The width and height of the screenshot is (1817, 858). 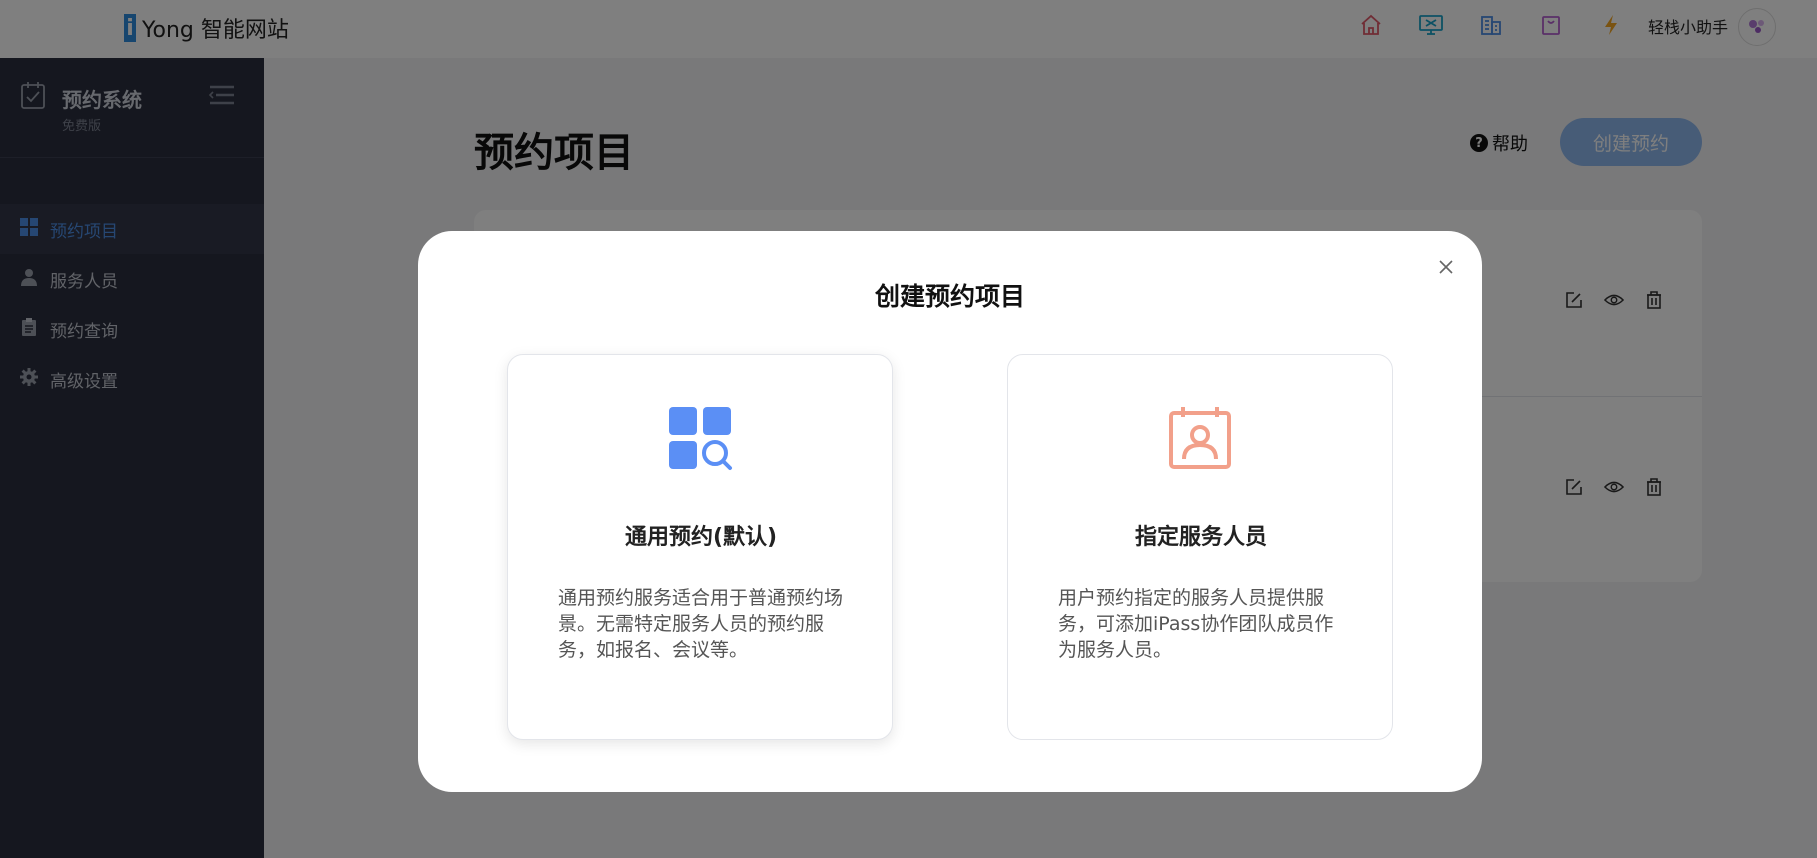 What do you see at coordinates (700, 438) in the screenshot?
I see `grid-search-icon` at bounding box center [700, 438].